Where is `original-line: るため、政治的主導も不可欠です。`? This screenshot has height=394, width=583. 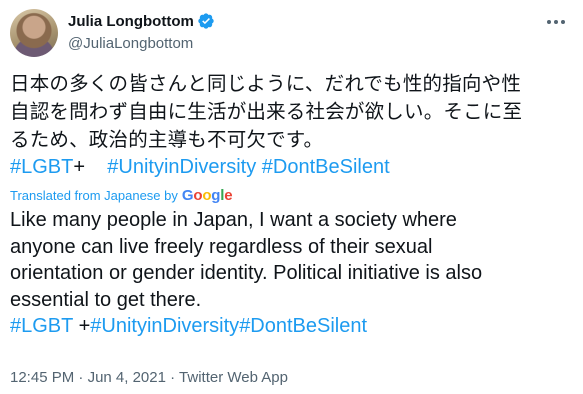 original-line: るため、政治的主導も不可欠です。 is located at coordinates (167, 139).